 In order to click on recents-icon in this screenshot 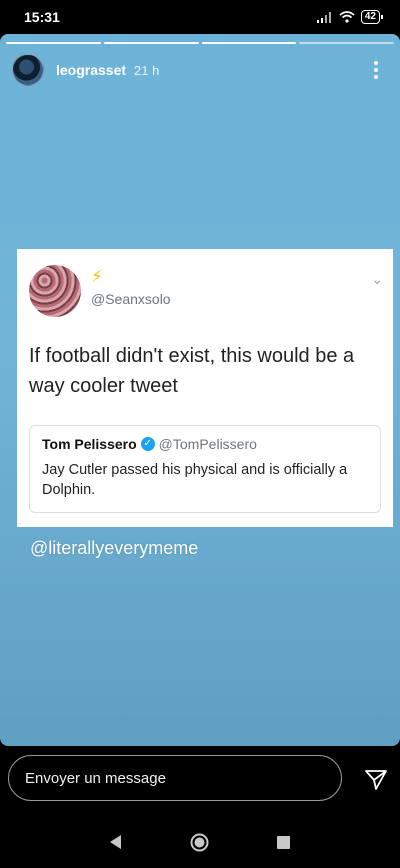, I will do `click(283, 842)`.